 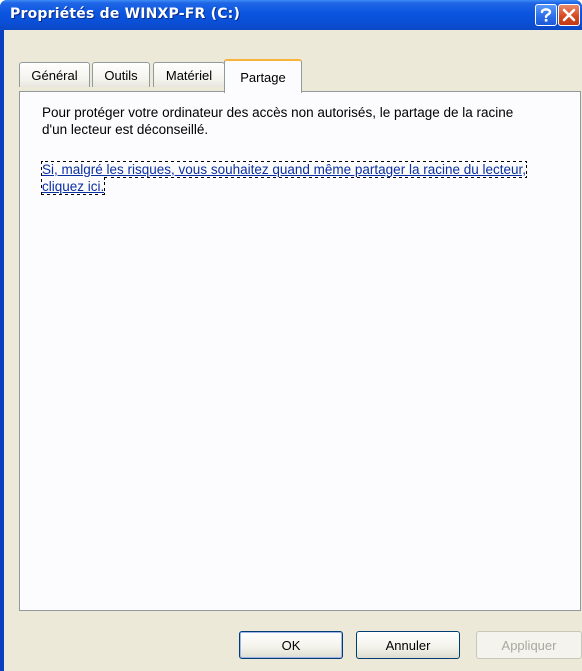 I want to click on tab-partage: Partage, so click(x=263, y=76).